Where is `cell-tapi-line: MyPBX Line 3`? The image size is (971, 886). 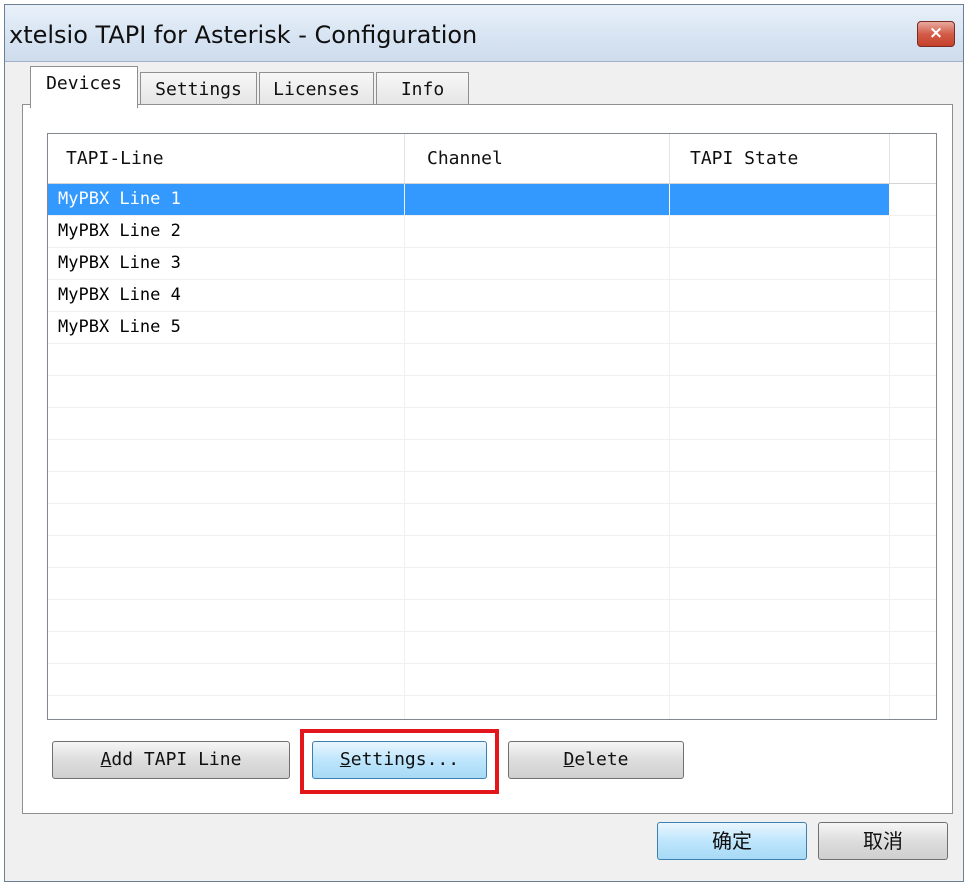 cell-tapi-line: MyPBX Line 3 is located at coordinates (226, 263).